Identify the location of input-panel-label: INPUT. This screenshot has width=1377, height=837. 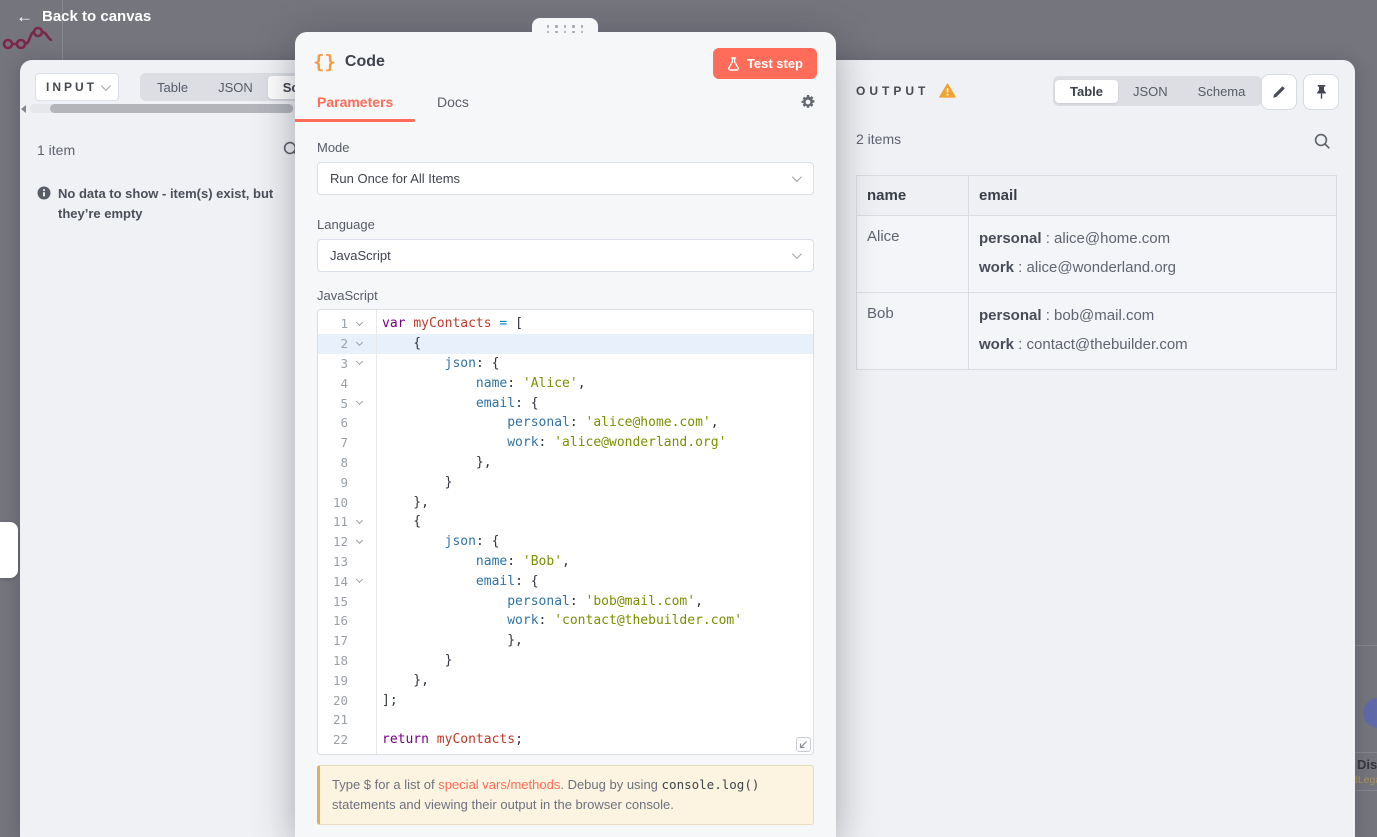
(71, 87).